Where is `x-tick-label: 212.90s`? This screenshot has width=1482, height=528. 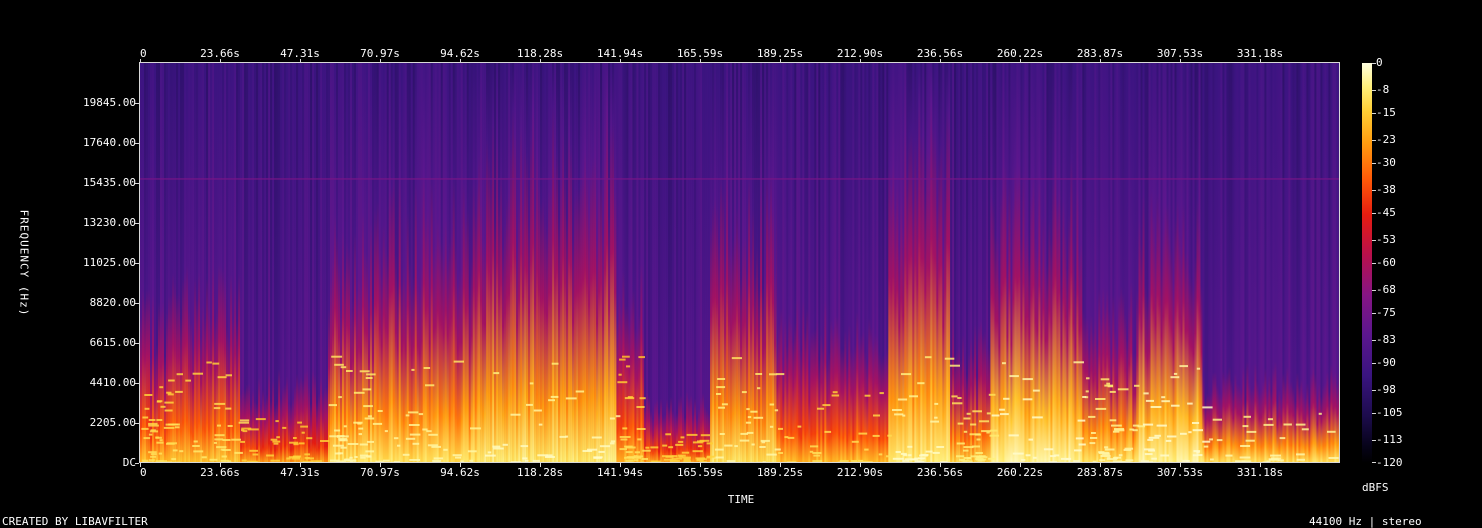 x-tick-label: 212.90s is located at coordinates (860, 53).